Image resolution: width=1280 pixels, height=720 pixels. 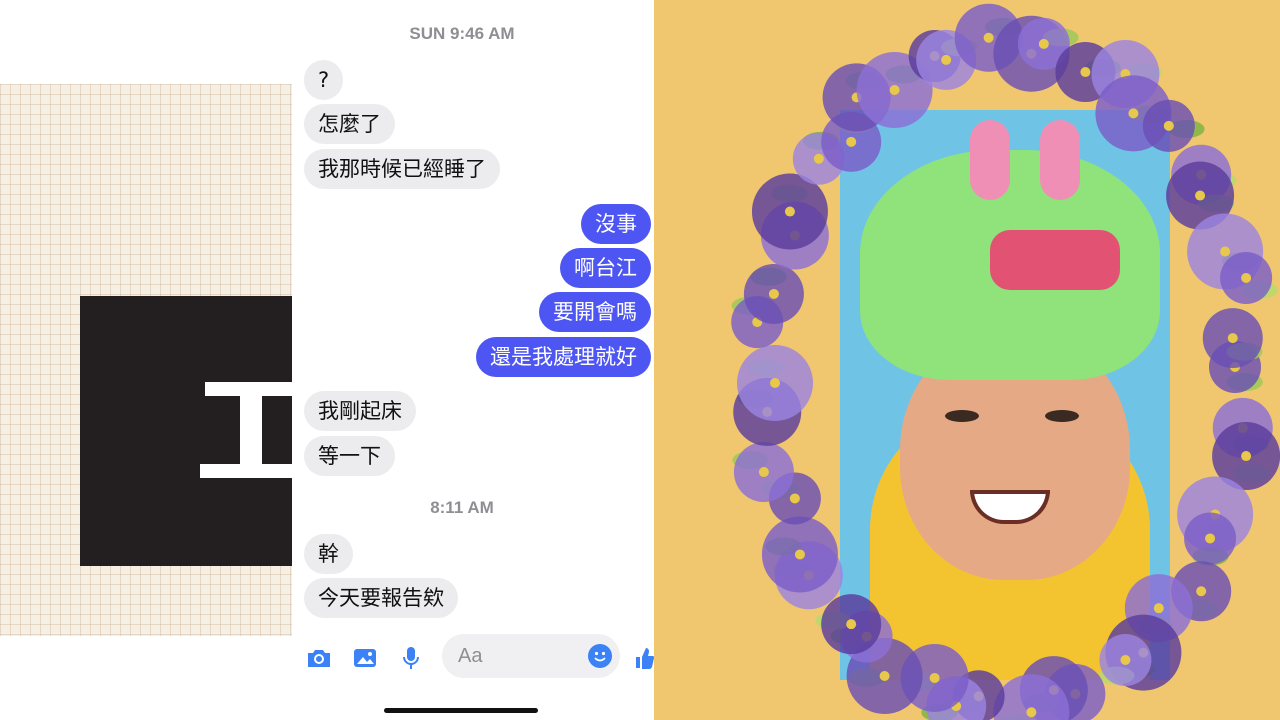 What do you see at coordinates (360, 411) in the screenshot?
I see `incoming-message: 我剛起床` at bounding box center [360, 411].